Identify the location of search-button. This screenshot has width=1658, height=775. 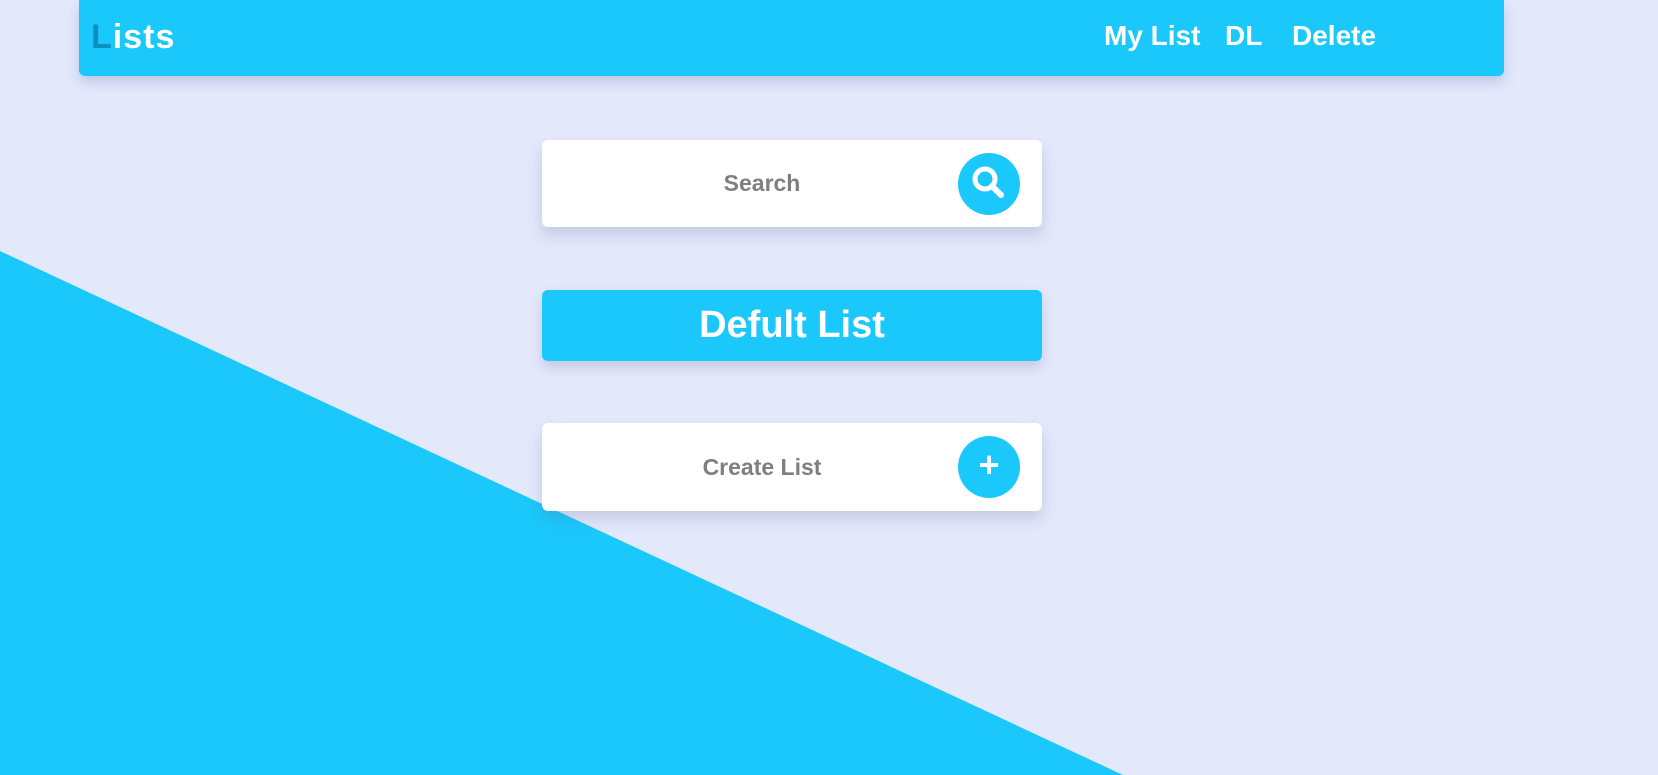
(989, 183).